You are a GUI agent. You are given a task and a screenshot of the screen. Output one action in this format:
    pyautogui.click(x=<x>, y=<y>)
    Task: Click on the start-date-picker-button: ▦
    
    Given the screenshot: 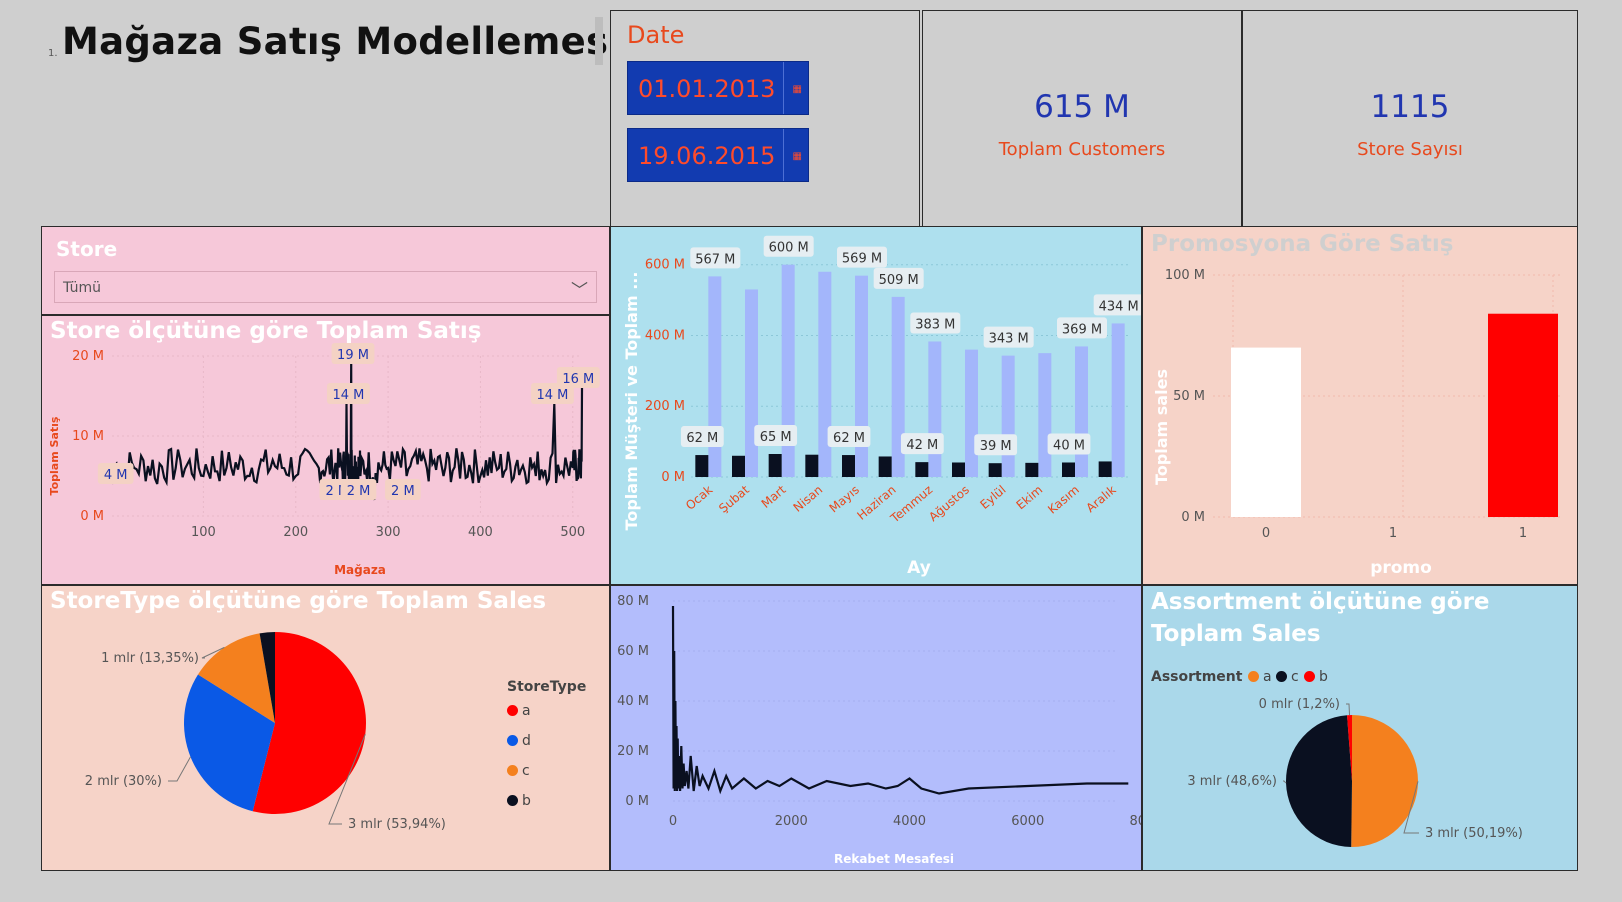 What is the action you would take?
    pyautogui.click(x=795, y=88)
    